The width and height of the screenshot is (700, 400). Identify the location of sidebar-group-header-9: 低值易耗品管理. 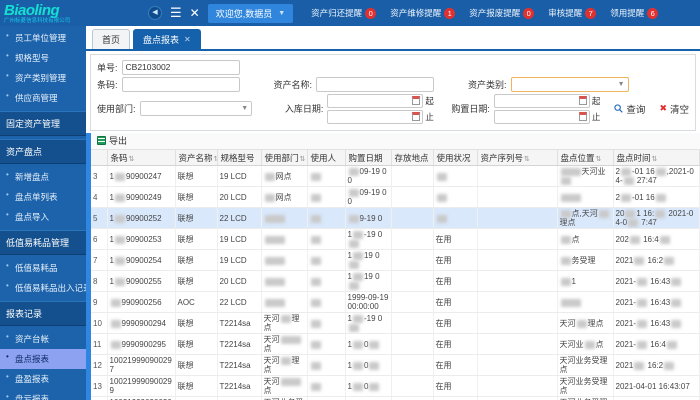
(43, 242).